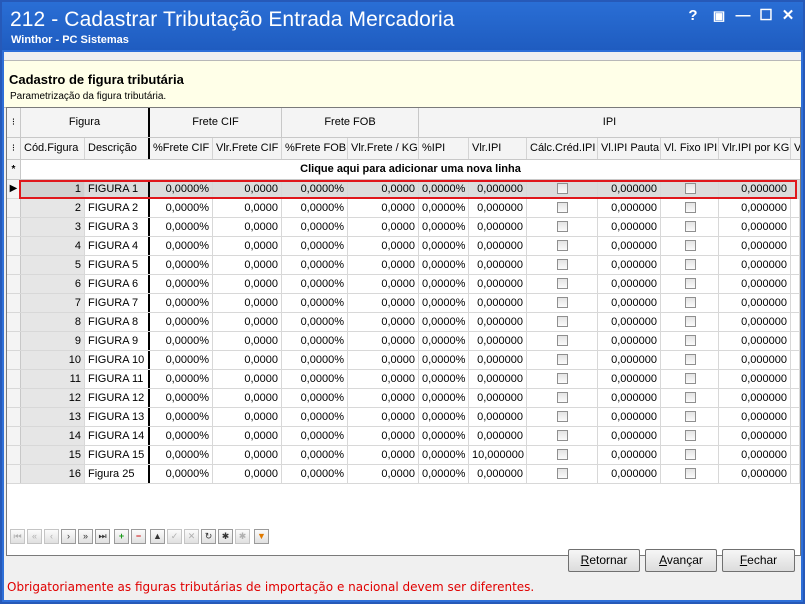  Describe the element at coordinates (53, 455) in the screenshot. I see `cell-cod-figura: 15` at that location.